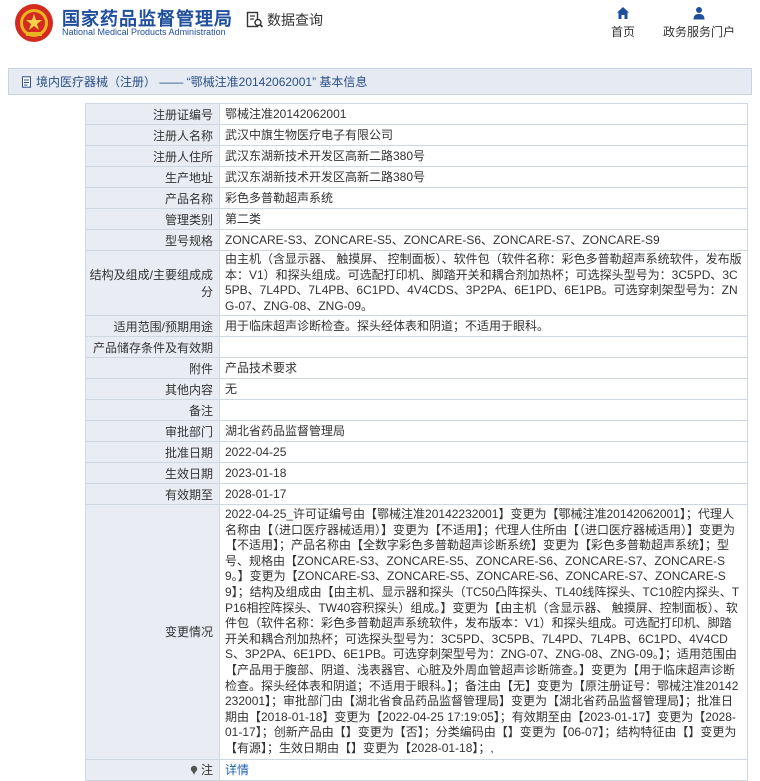  Describe the element at coordinates (152, 368) in the screenshot. I see `field-label: 附件` at that location.